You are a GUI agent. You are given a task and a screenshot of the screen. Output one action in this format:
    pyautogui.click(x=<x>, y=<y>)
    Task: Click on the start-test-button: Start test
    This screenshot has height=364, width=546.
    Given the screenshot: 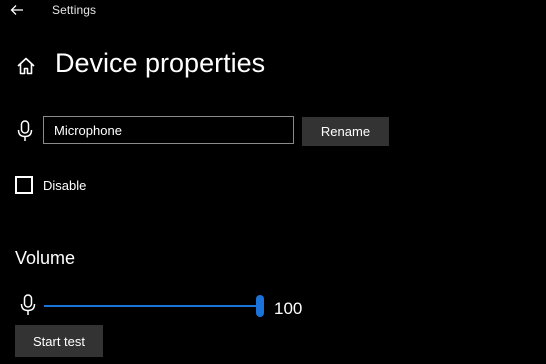 What is the action you would take?
    pyautogui.click(x=59, y=341)
    